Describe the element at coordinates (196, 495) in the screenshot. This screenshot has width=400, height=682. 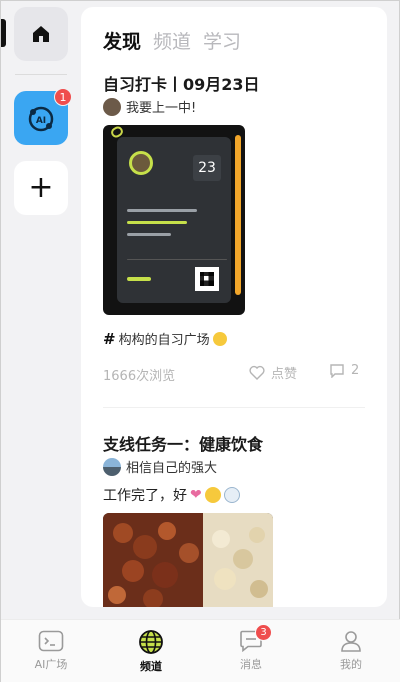
I see `heart-emoji-icon: ❤` at that location.